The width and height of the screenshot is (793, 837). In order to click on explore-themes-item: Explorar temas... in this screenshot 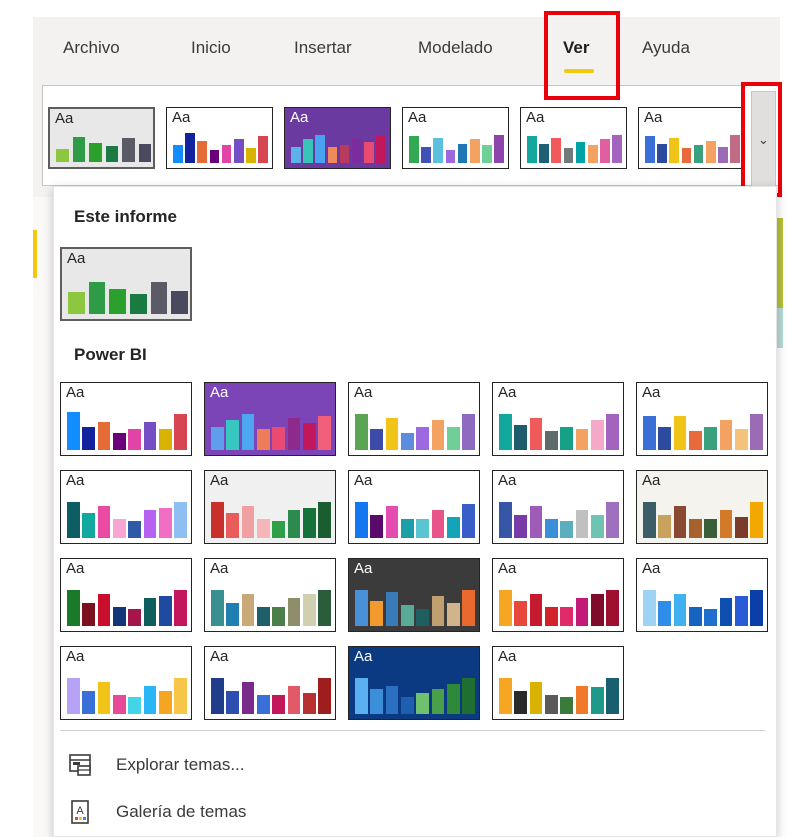, I will do `click(409, 766)`.